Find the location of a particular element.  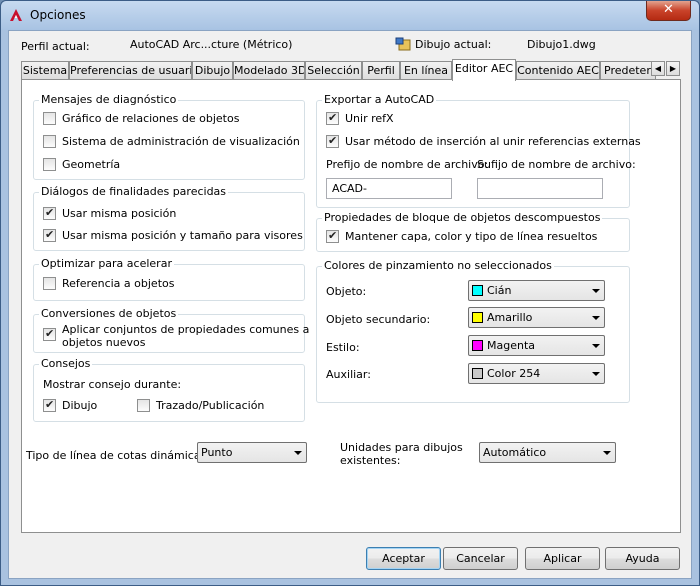

maintain-layer-checkbox is located at coordinates (332, 236).